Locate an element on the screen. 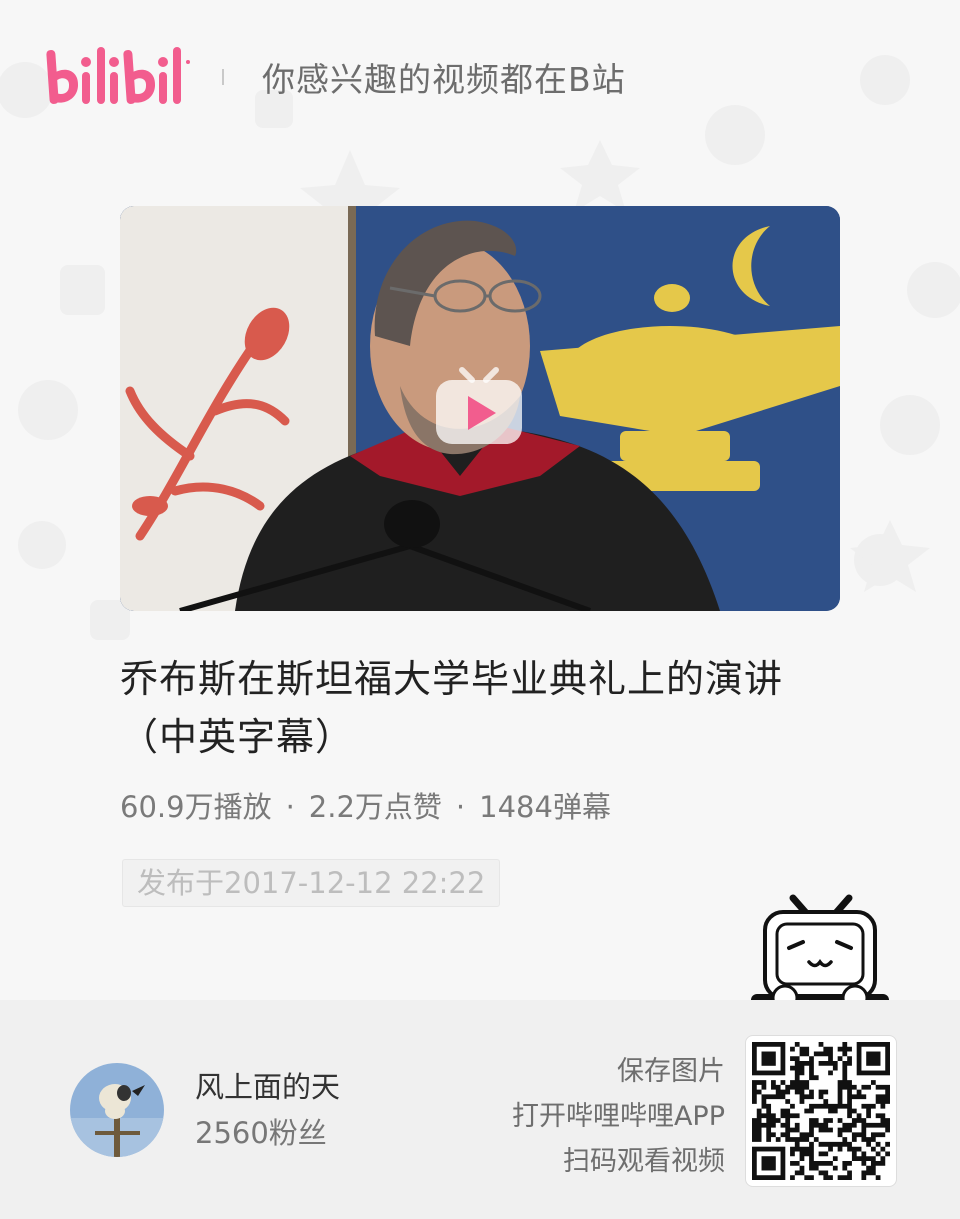 This screenshot has height=1219, width=960. header-divider is located at coordinates (223, 77).